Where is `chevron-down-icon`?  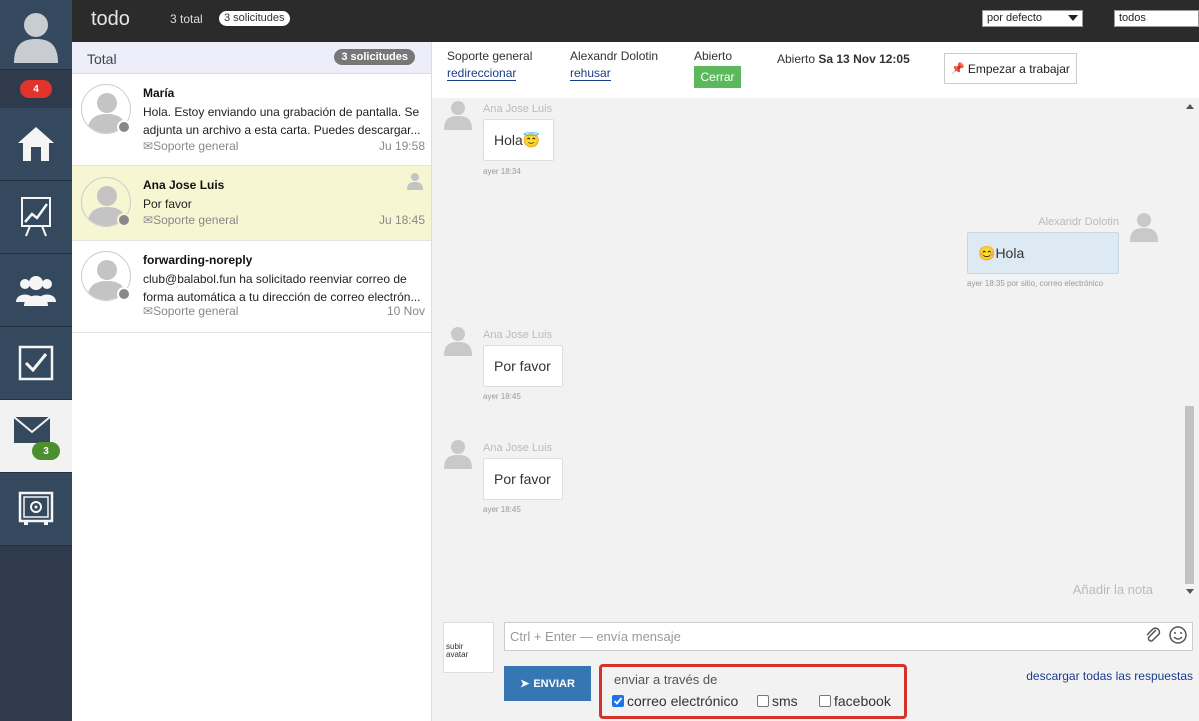
chevron-down-icon is located at coordinates (1073, 18).